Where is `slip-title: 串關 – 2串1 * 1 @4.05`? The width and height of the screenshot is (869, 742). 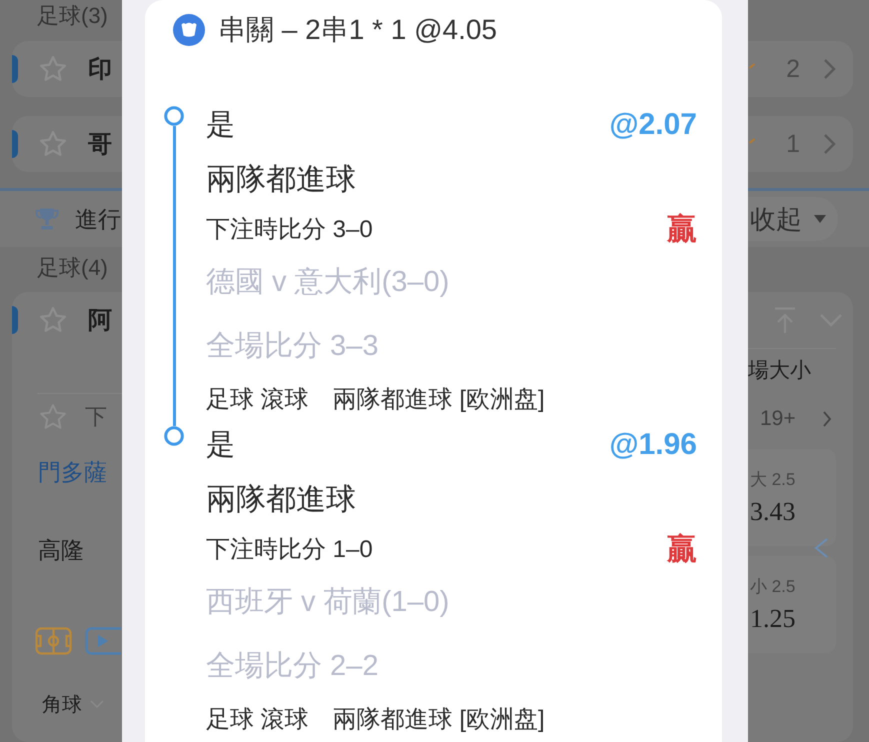 slip-title: 串關 – 2串1 * 1 @4.05 is located at coordinates (358, 30).